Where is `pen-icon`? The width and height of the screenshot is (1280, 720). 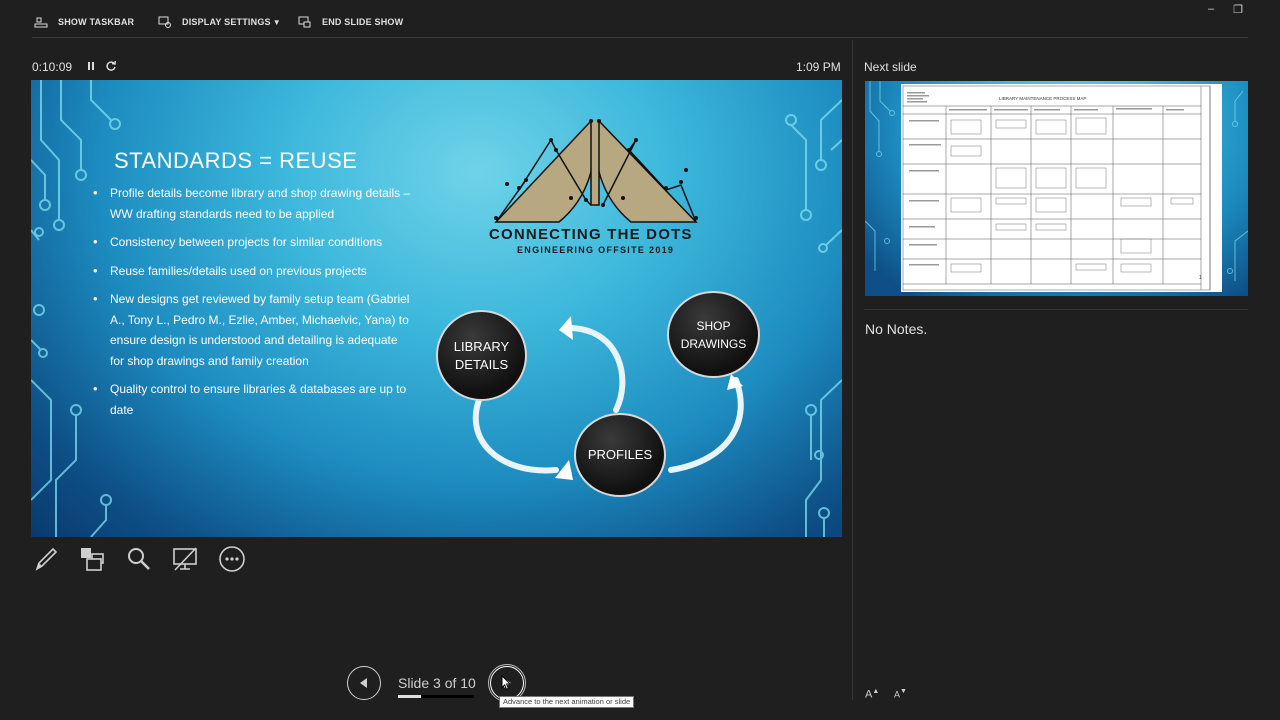 pen-icon is located at coordinates (46, 559).